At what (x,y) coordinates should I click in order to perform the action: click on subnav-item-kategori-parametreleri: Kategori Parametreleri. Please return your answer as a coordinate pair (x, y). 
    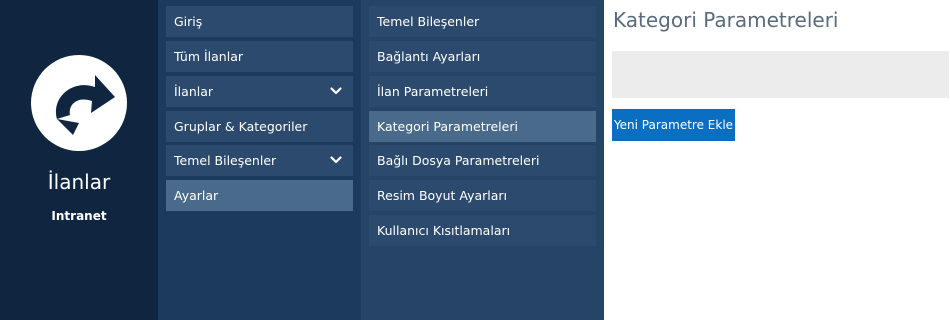
    Looking at the image, I should click on (482, 126).